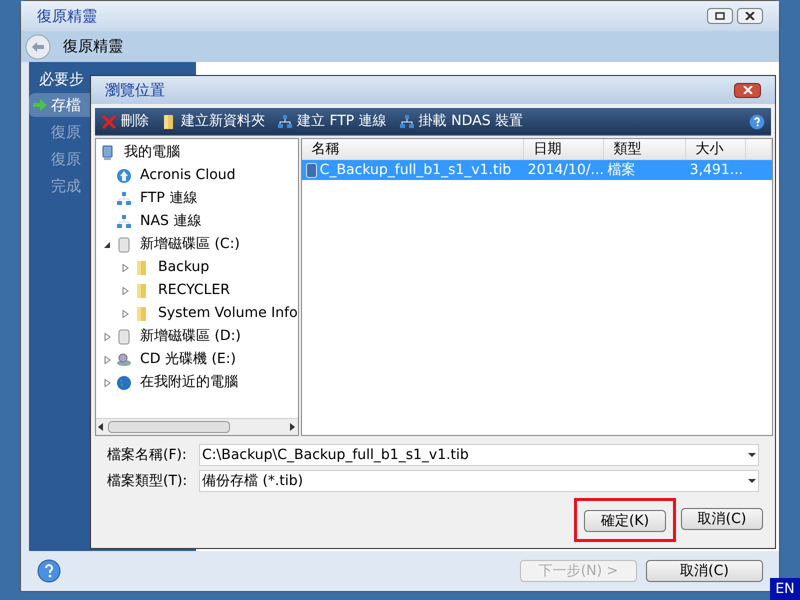  Describe the element at coordinates (197, 290) in the screenshot. I see `tree-item: RECYCLER` at that location.